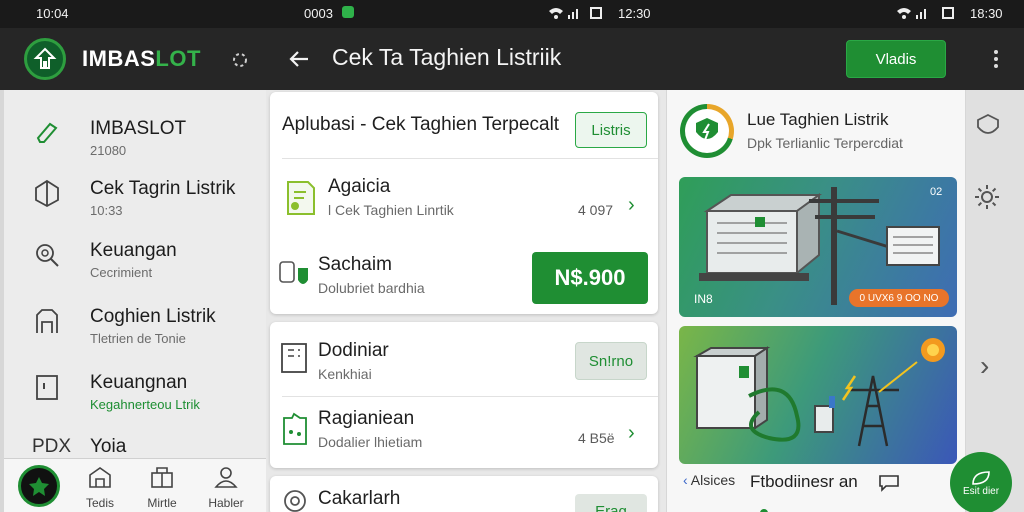  Describe the element at coordinates (47, 193) in the screenshot. I see `cube-icon` at that location.